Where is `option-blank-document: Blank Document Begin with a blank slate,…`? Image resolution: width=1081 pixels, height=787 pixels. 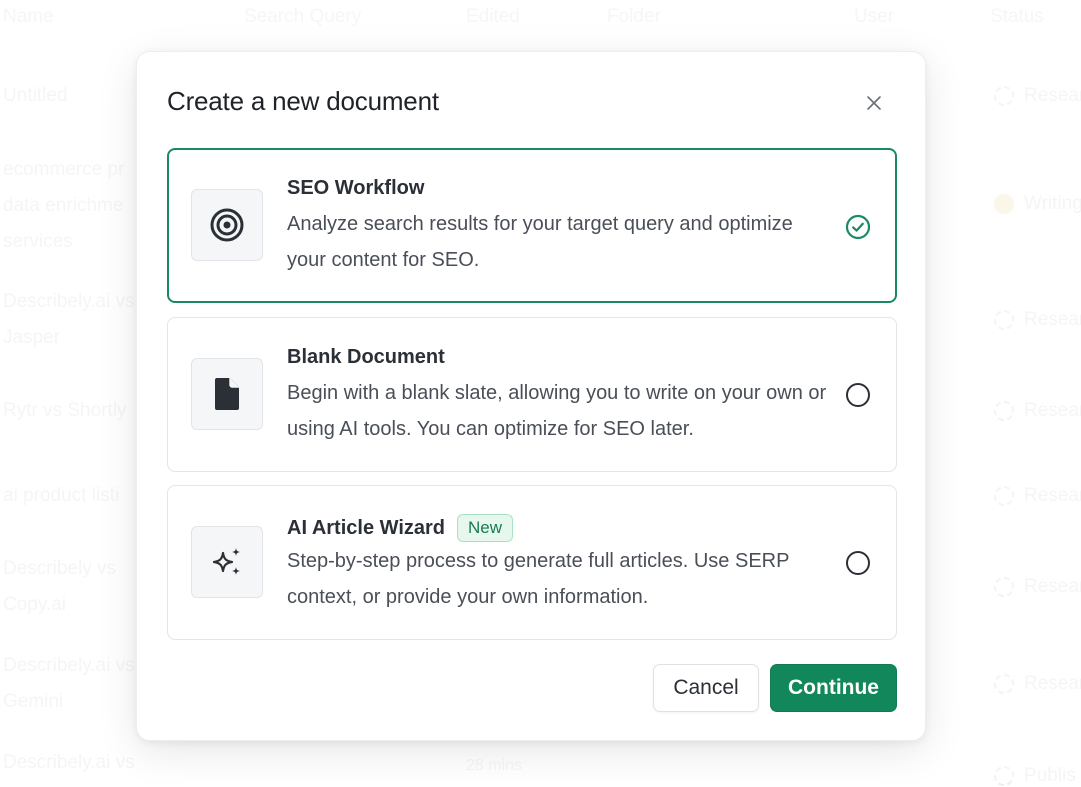
option-blank-document: Blank Document Begin with a blank slate,… is located at coordinates (532, 394).